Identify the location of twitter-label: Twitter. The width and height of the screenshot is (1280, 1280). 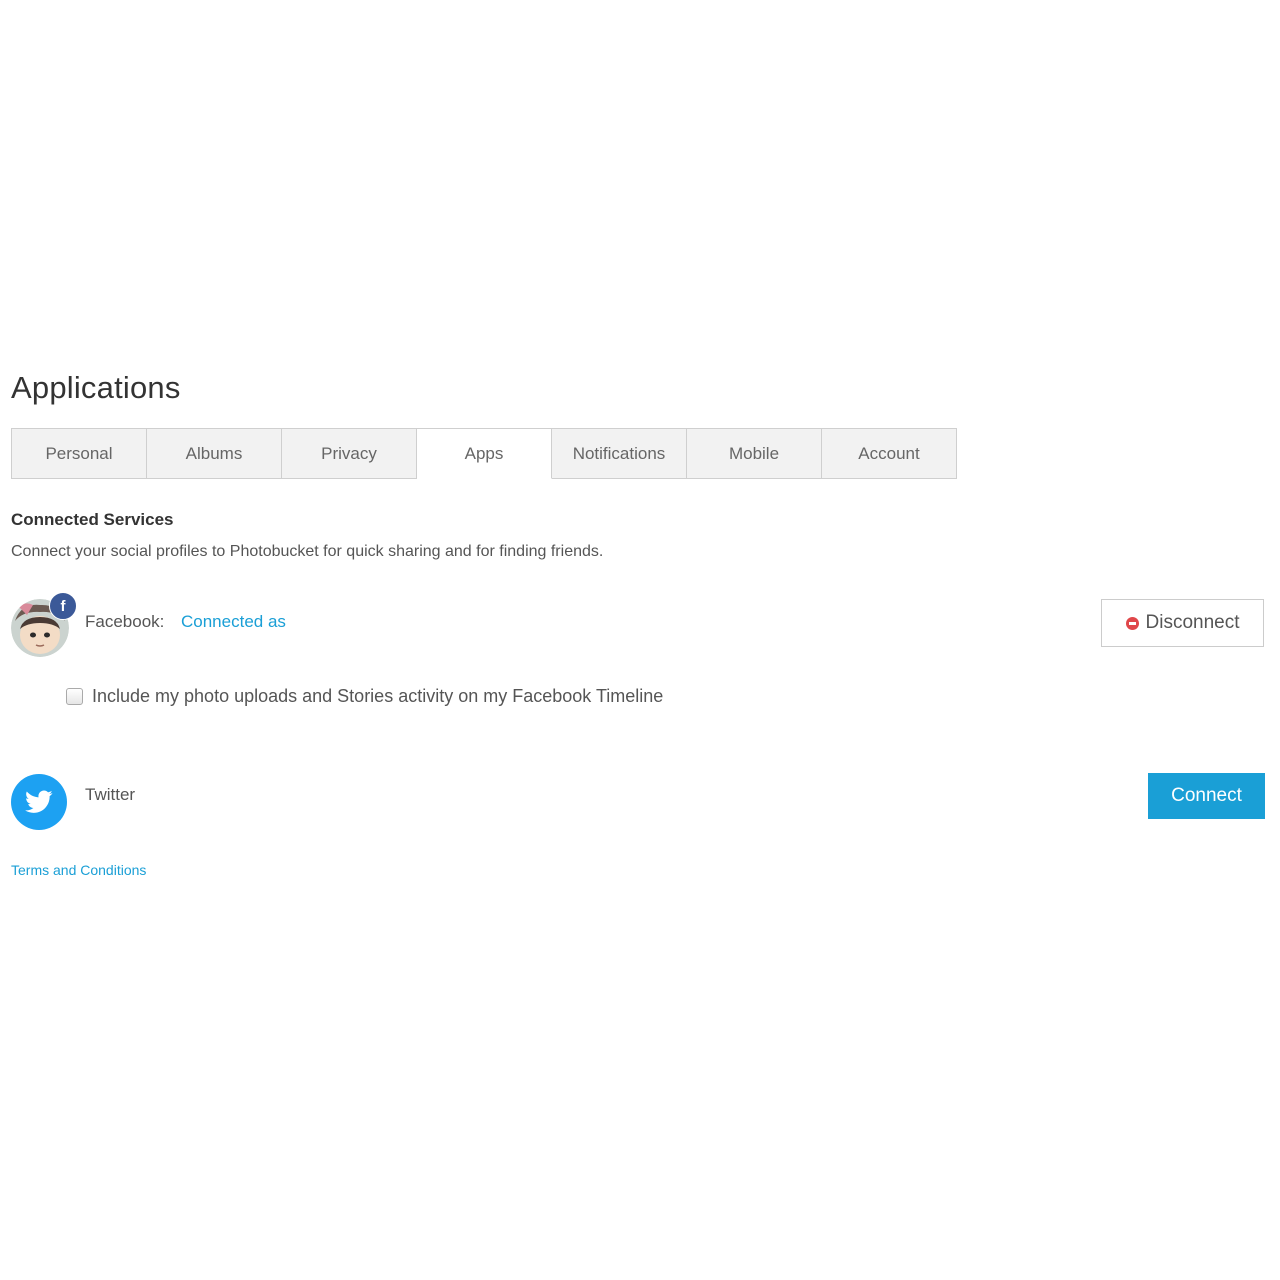
(110, 794).